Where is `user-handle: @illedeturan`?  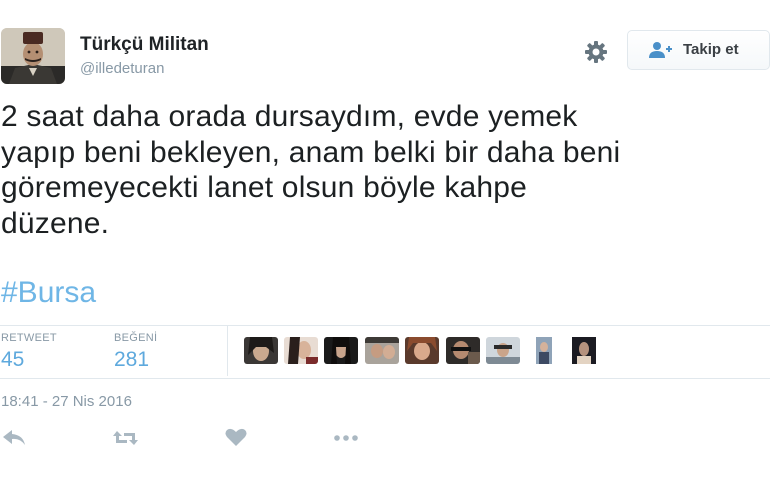
user-handle: @illedeturan is located at coordinates (122, 68).